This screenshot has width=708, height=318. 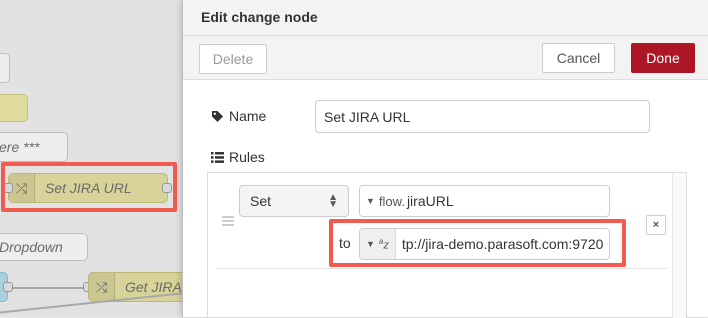 I want to click on updown-arrows-icon: ▲ ▼, so click(x=333, y=201).